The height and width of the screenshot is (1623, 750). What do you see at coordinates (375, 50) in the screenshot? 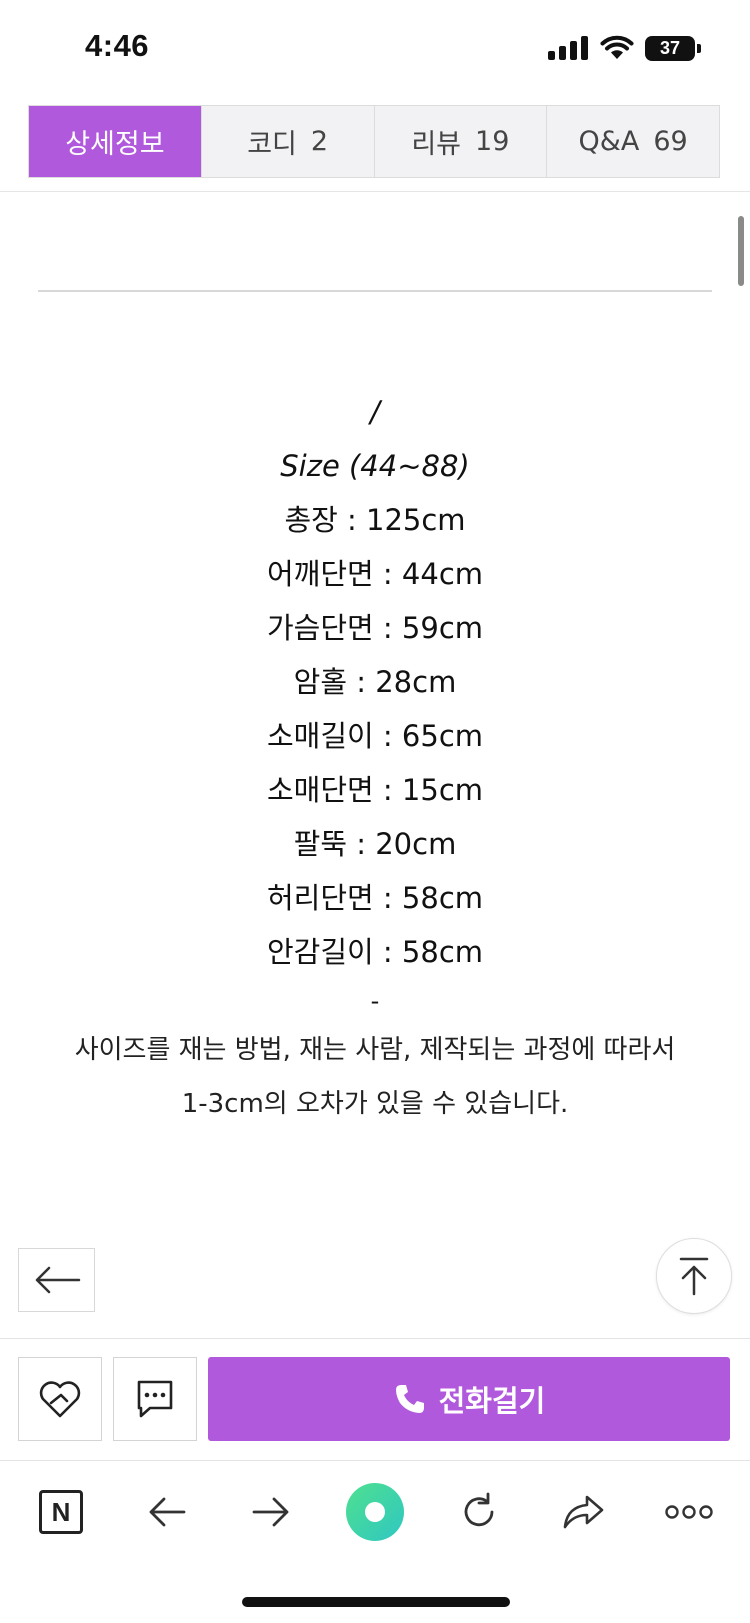
I see `status-bar: 4:46 37` at bounding box center [375, 50].